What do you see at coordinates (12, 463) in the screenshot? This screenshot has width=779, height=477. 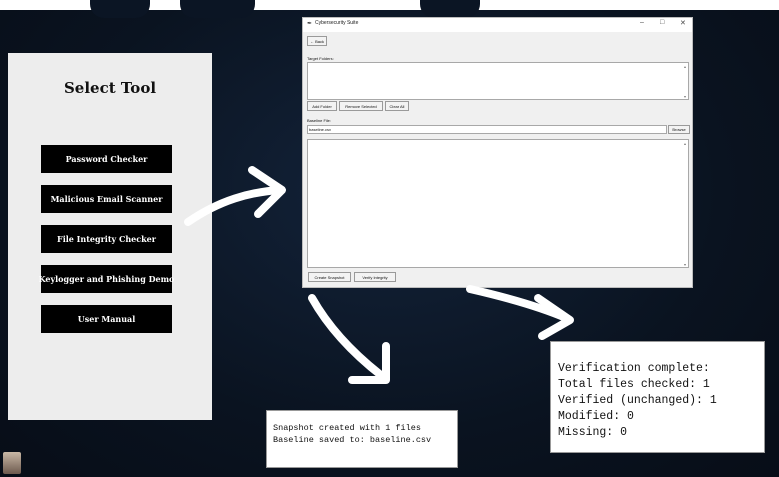 I see `presenter-avatar` at bounding box center [12, 463].